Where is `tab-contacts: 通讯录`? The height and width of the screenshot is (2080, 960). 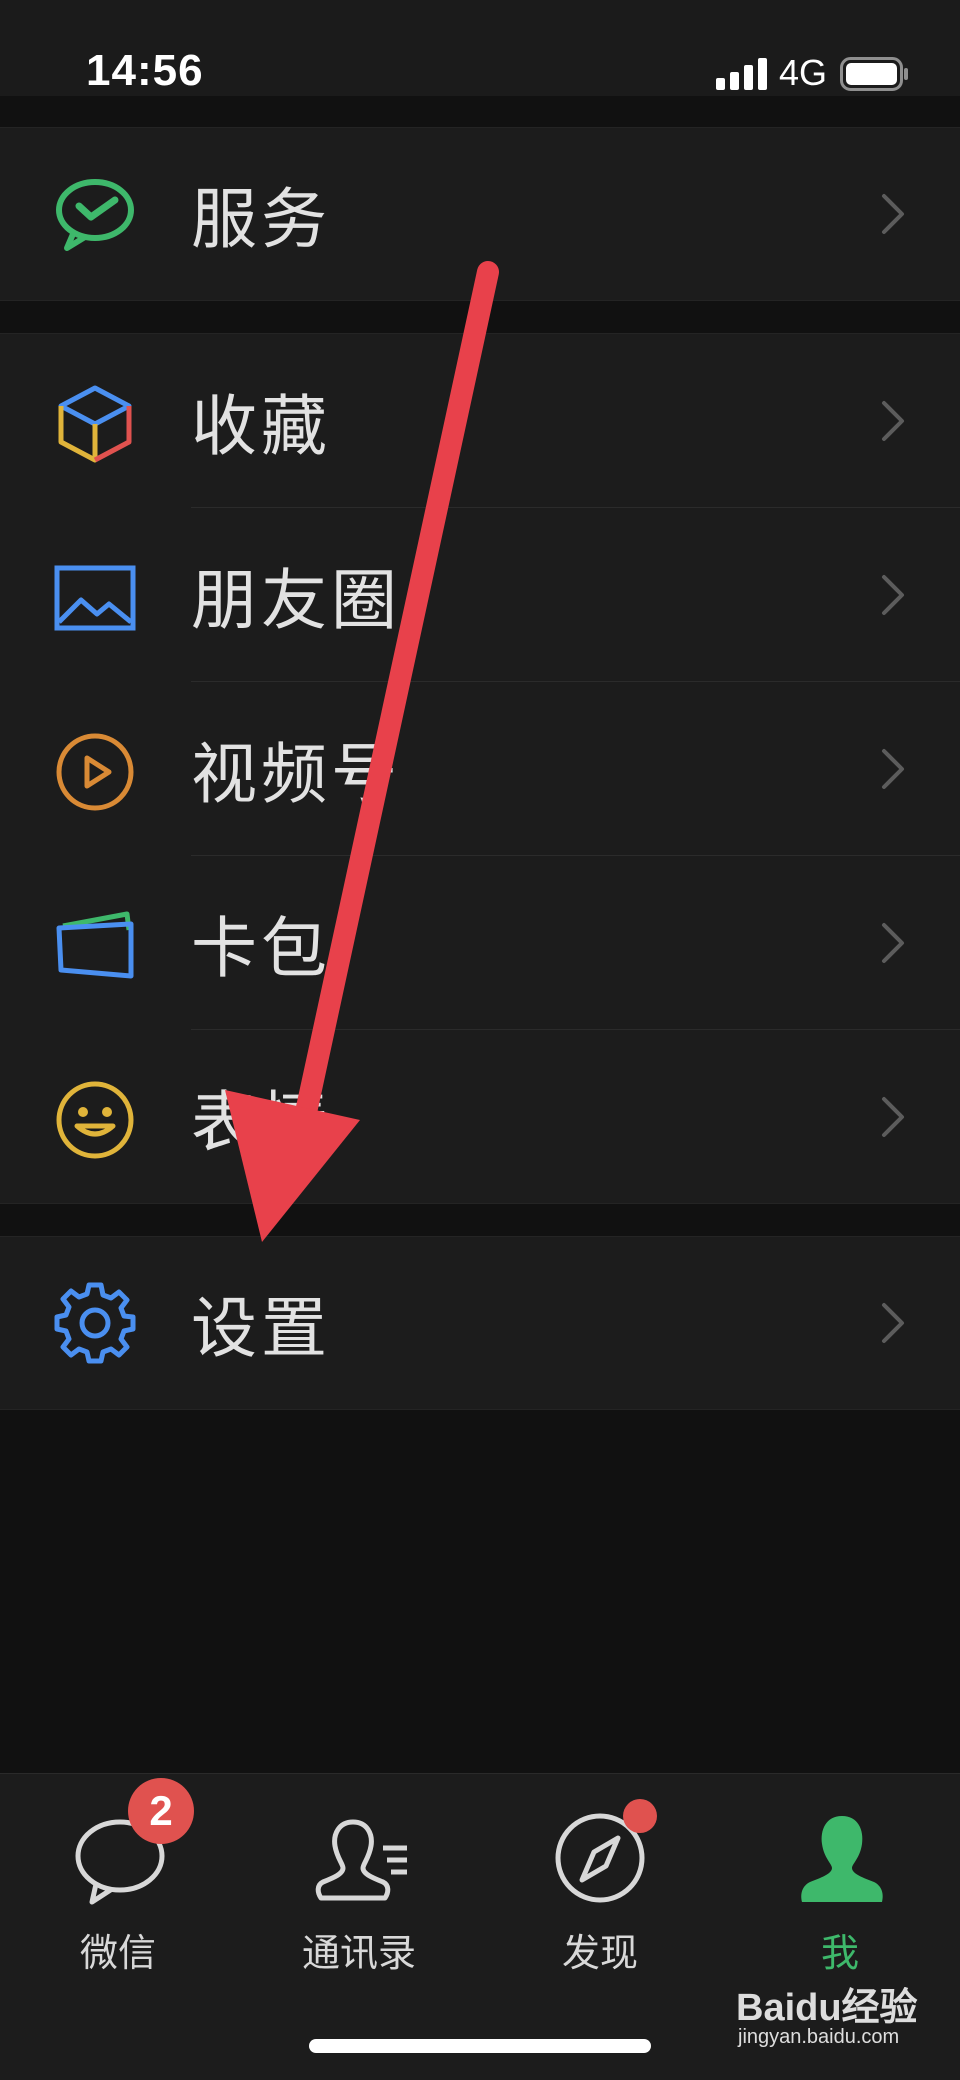 tab-contacts: 通讯录 is located at coordinates (359, 1892).